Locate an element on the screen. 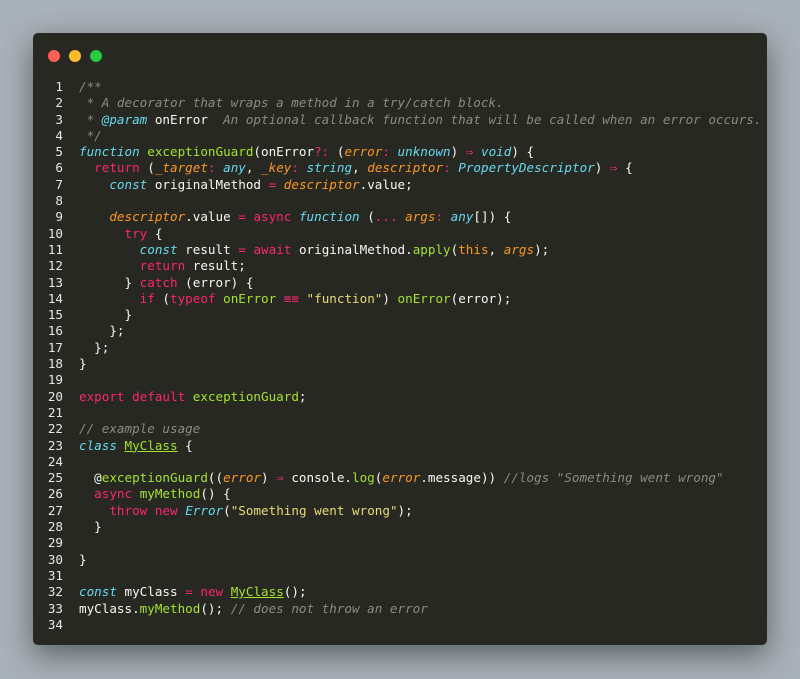 The image size is (800, 679). code-token: @param is located at coordinates (124, 119).